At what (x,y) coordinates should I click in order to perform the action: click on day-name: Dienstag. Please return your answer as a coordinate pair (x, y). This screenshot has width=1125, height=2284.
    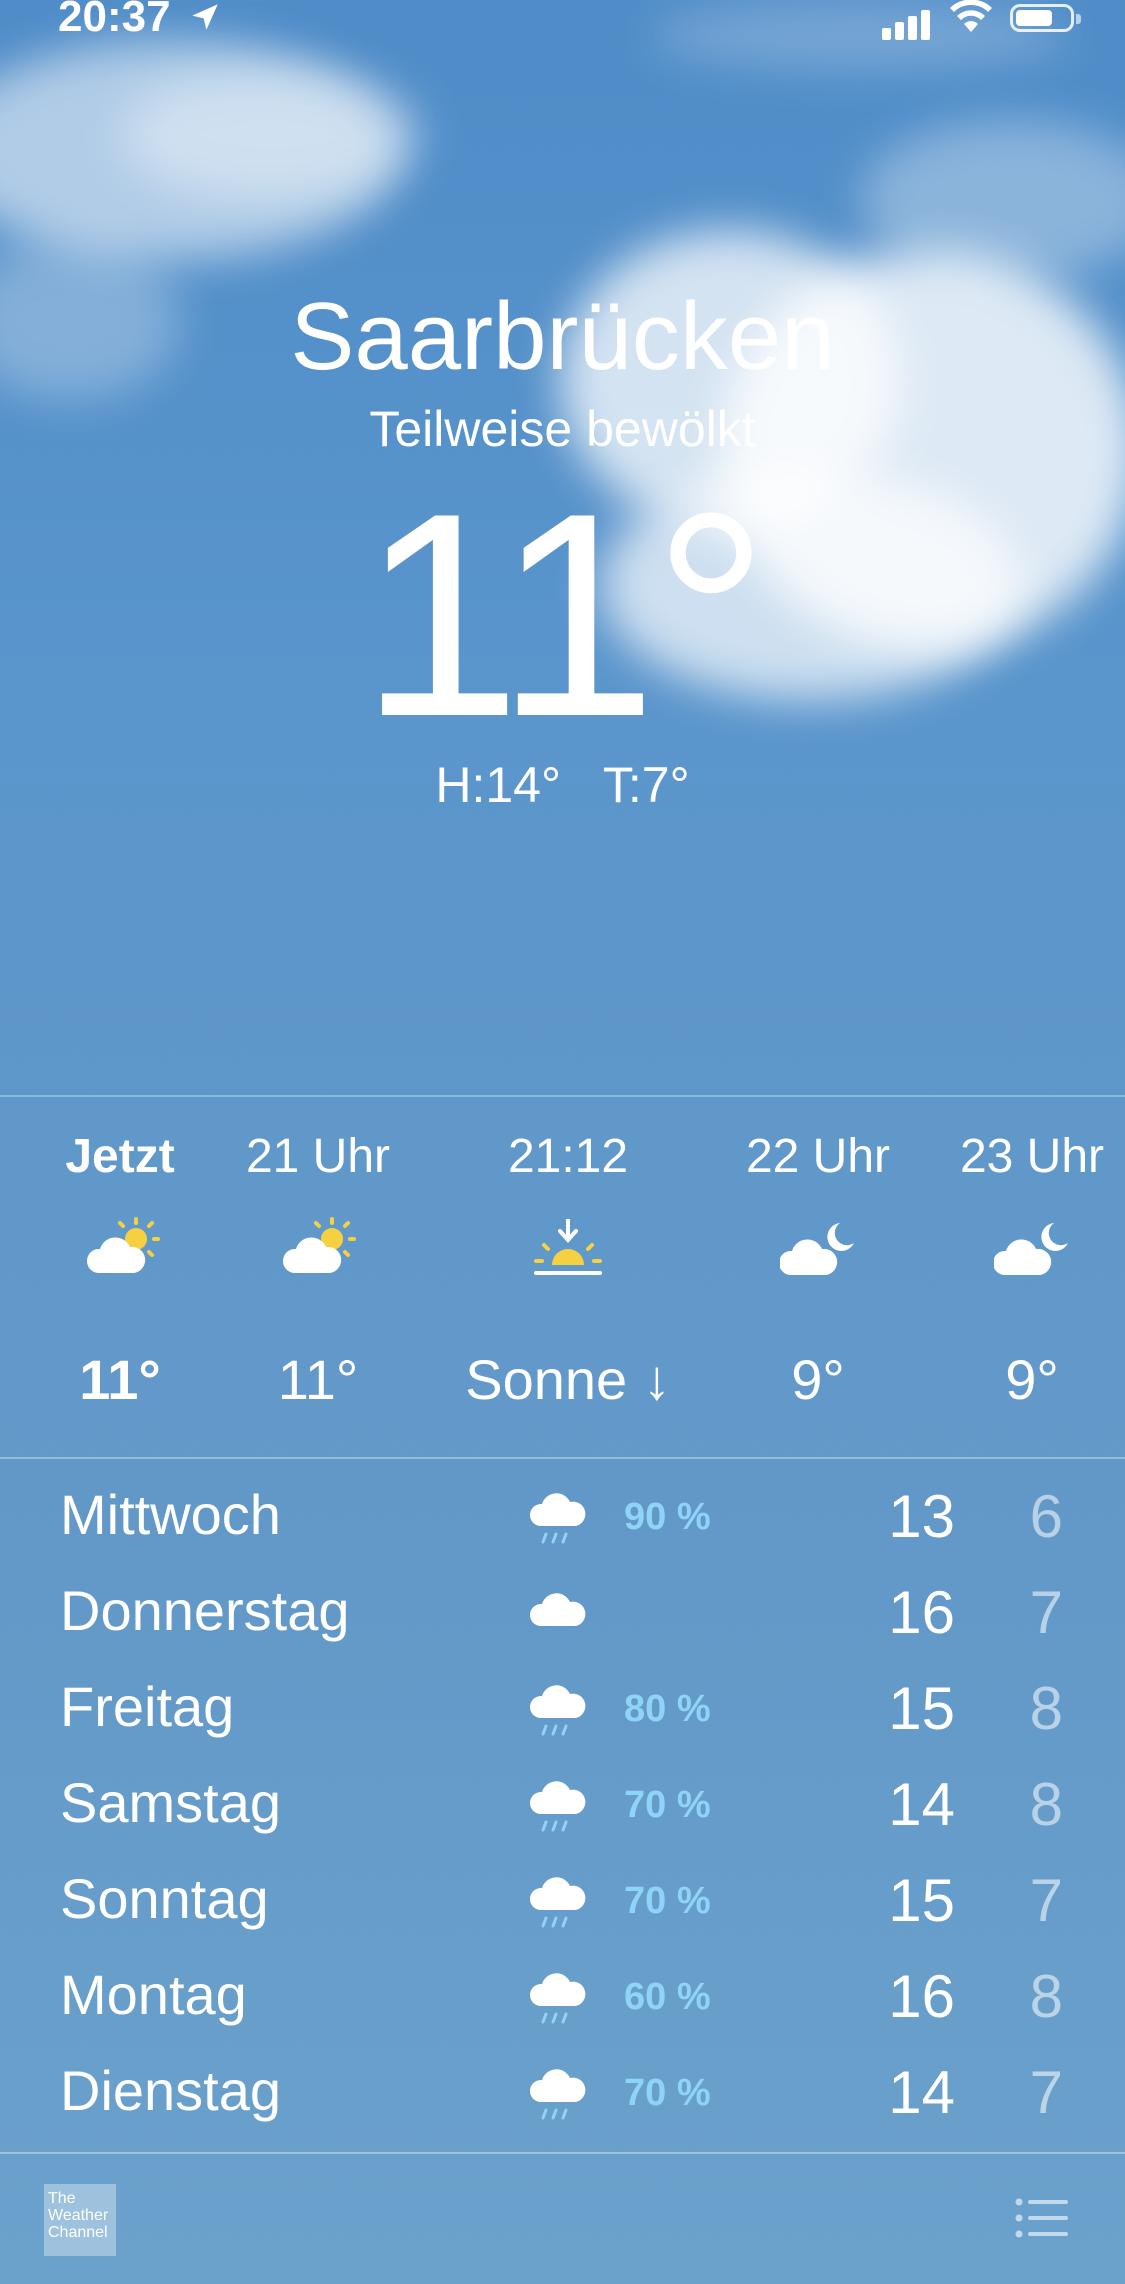
    Looking at the image, I should click on (171, 2090).